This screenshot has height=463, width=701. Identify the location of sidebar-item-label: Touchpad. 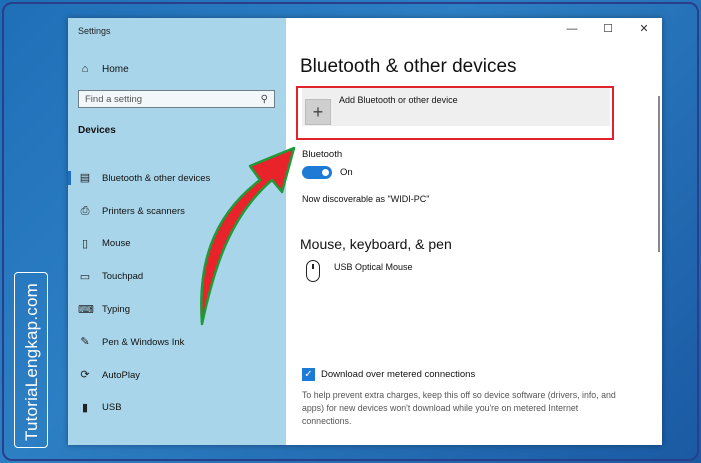
(123, 277).